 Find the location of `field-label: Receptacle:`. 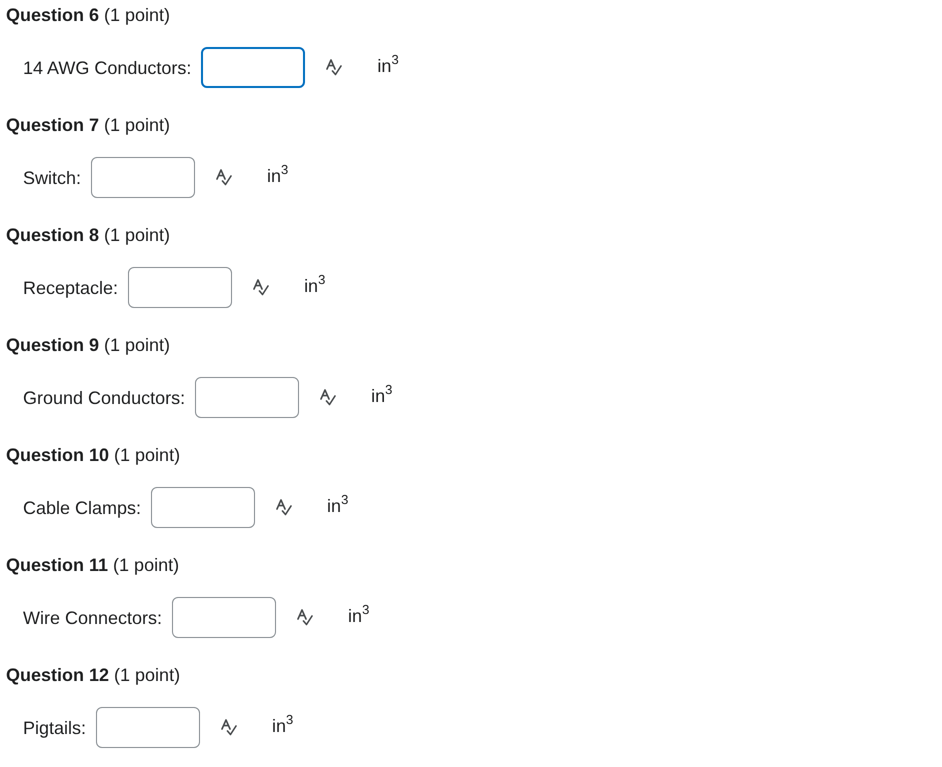

field-label: Receptacle: is located at coordinates (70, 287).